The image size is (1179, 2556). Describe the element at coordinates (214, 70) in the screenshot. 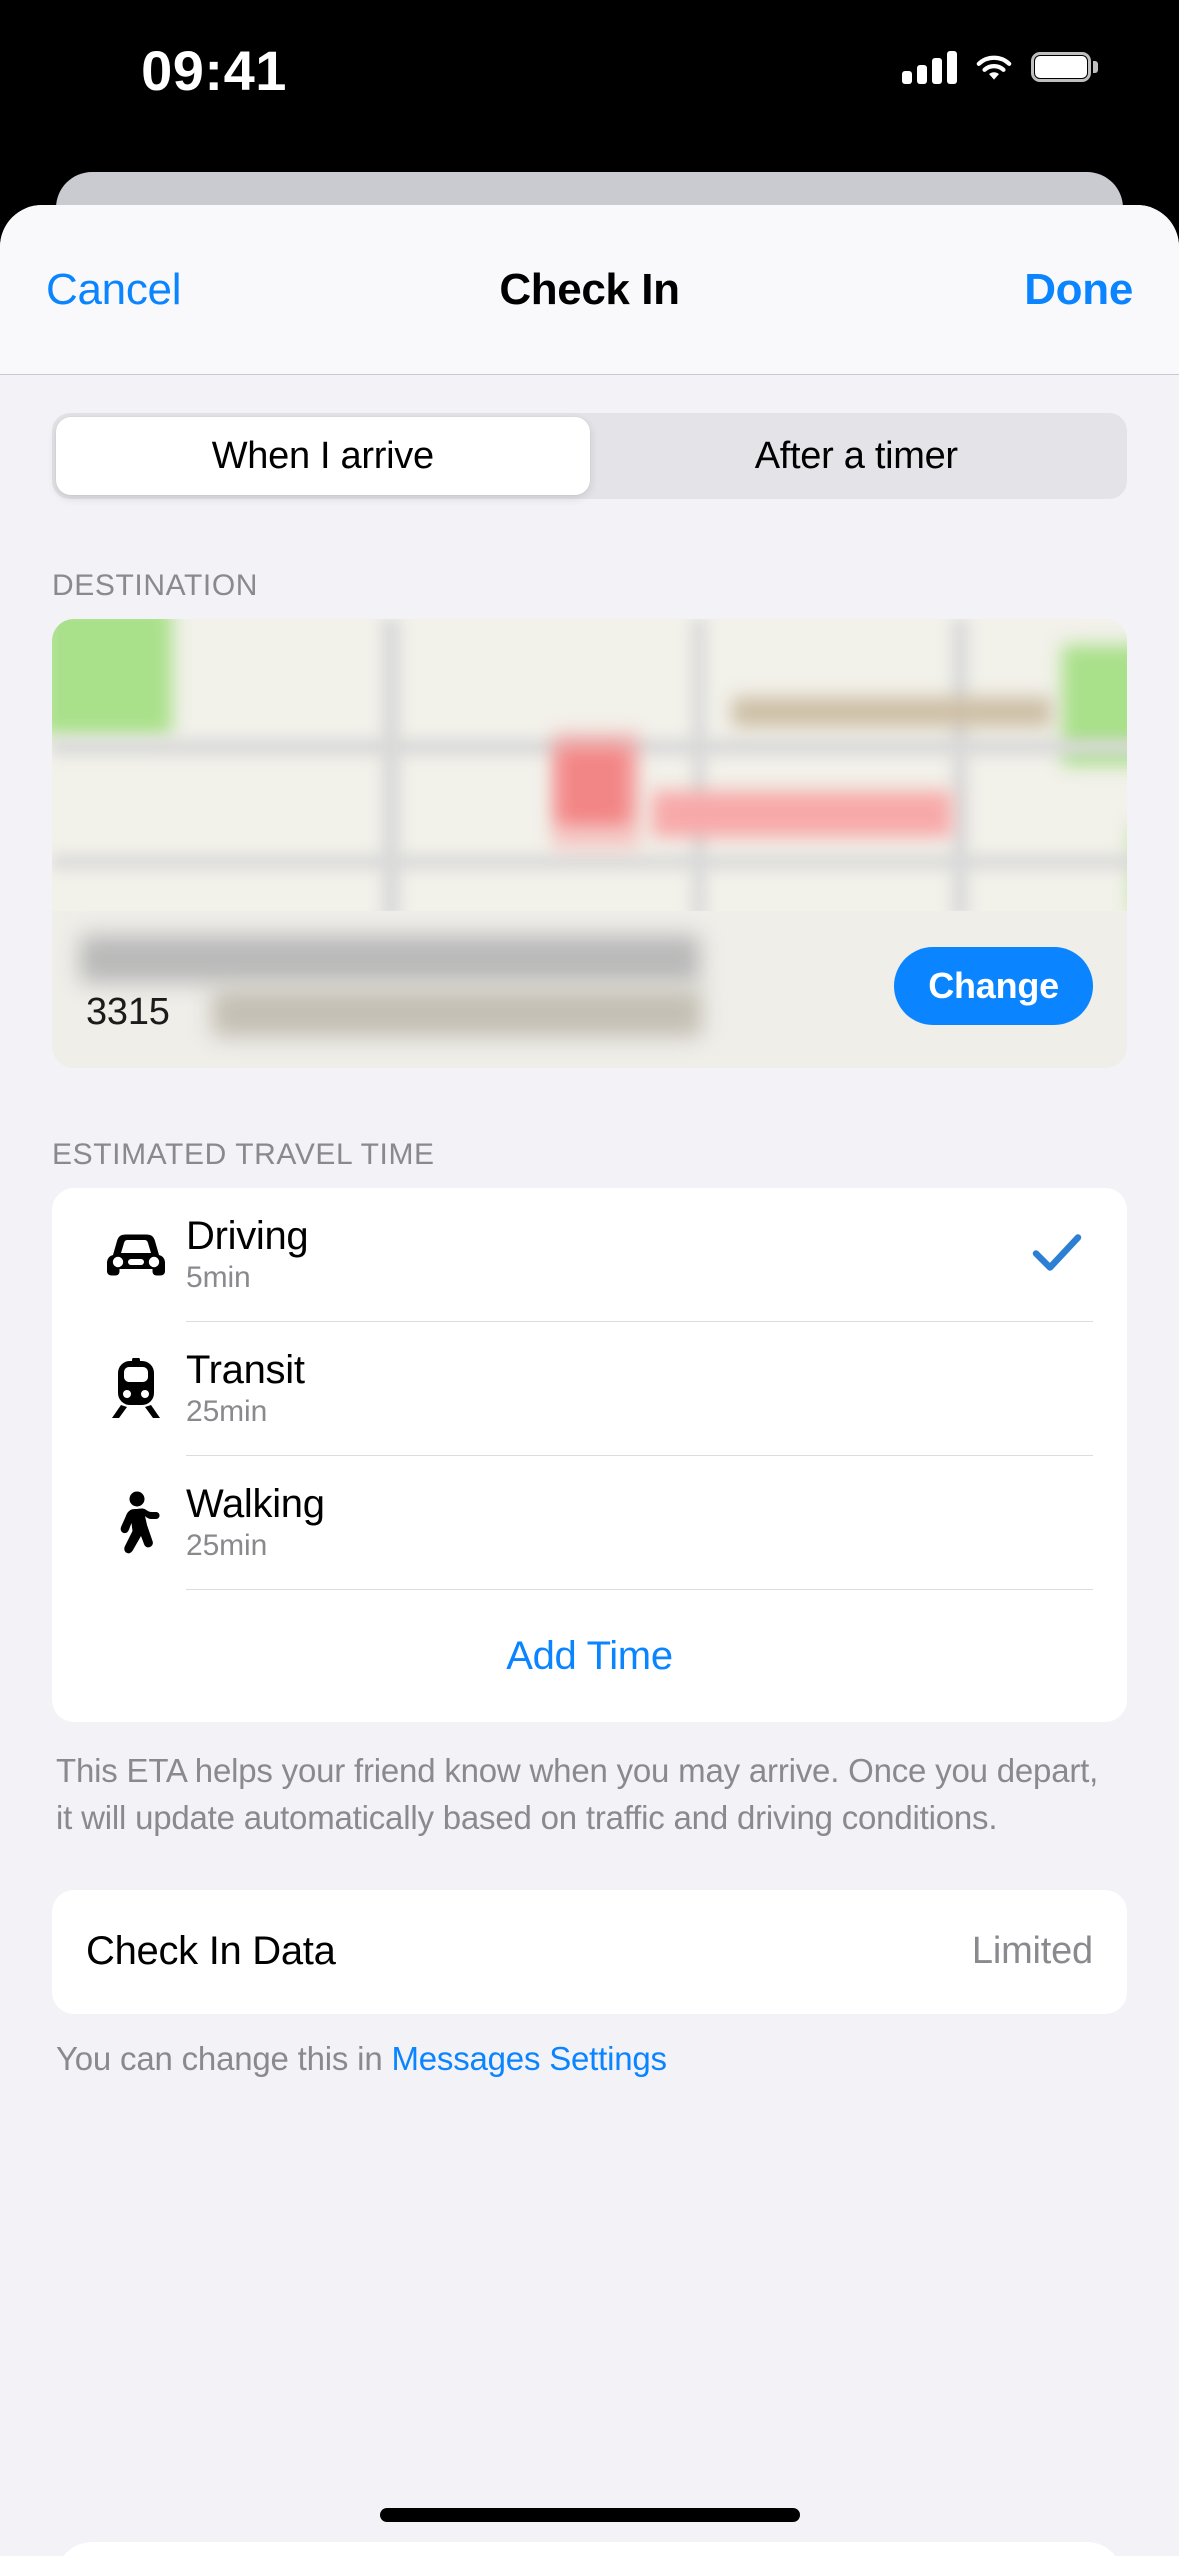

I see `status-bar-time: 09:41` at that location.